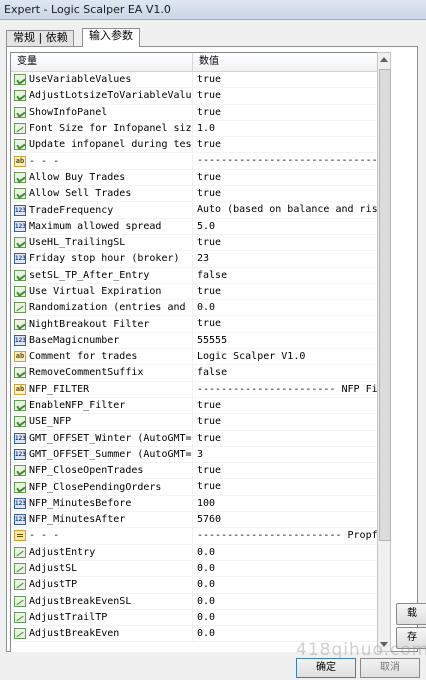 This screenshot has width=426, height=680. I want to click on param-row: AdjustBreakEvenSL 0.0, so click(194, 601).